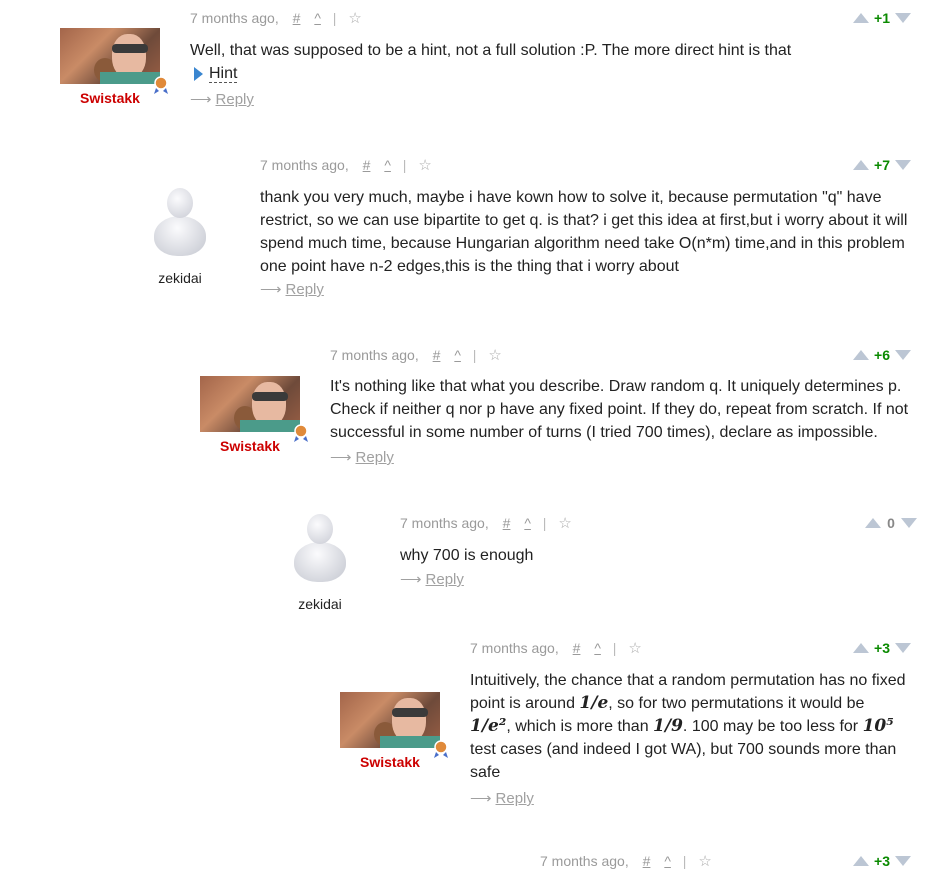 The width and height of the screenshot is (930, 870). I want to click on comment-text: why 700 is enough, so click(467, 555).